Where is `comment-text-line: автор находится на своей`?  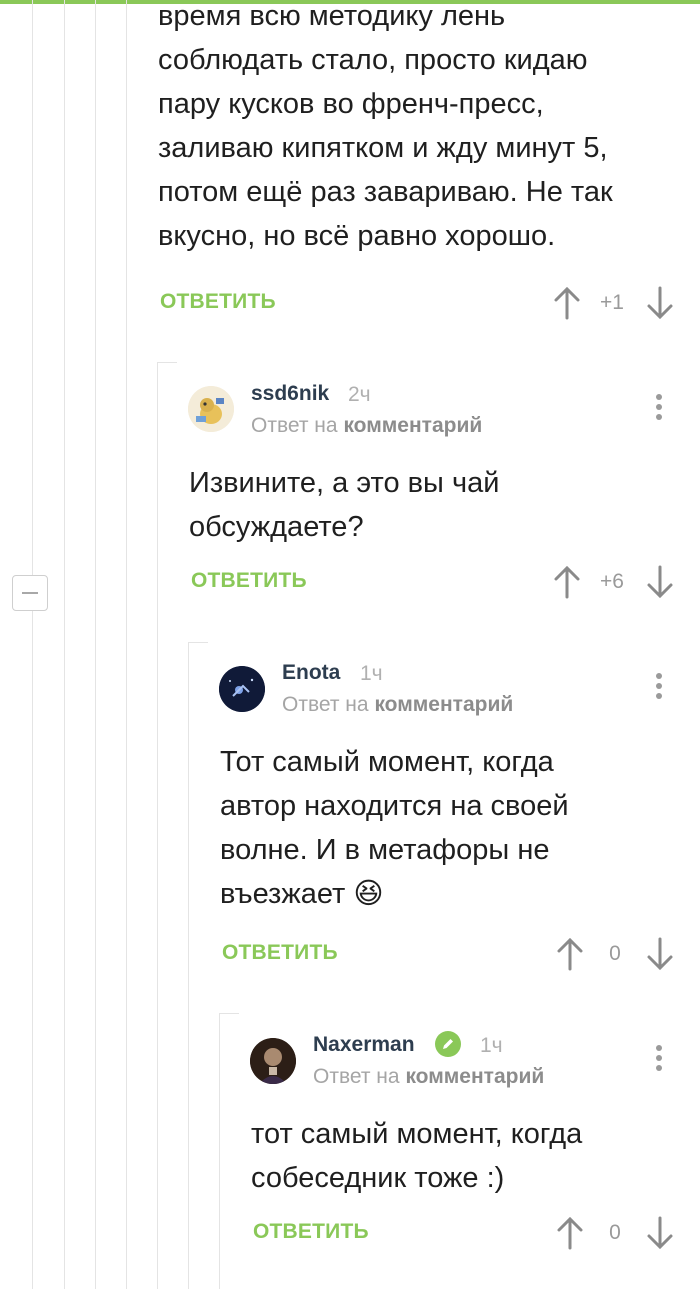 comment-text-line: автор находится на своей is located at coordinates (394, 806).